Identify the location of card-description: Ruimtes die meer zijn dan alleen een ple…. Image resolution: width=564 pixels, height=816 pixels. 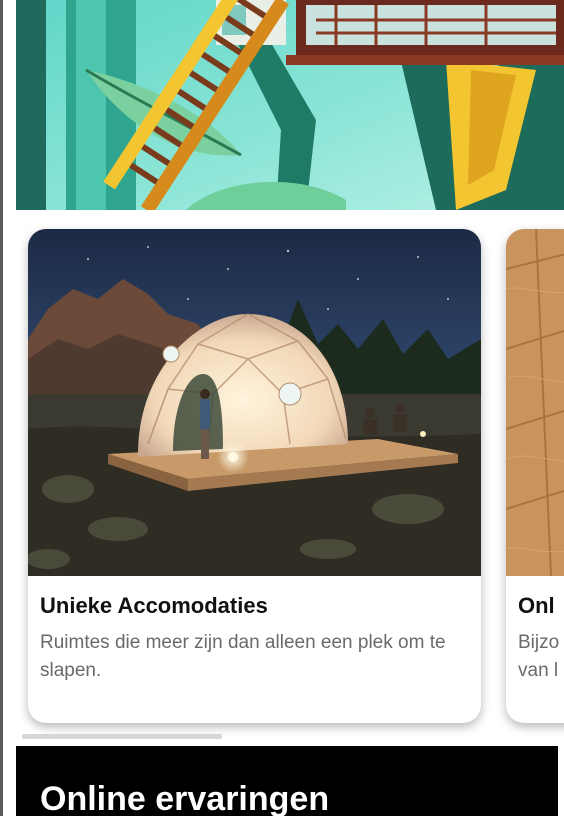
(243, 656).